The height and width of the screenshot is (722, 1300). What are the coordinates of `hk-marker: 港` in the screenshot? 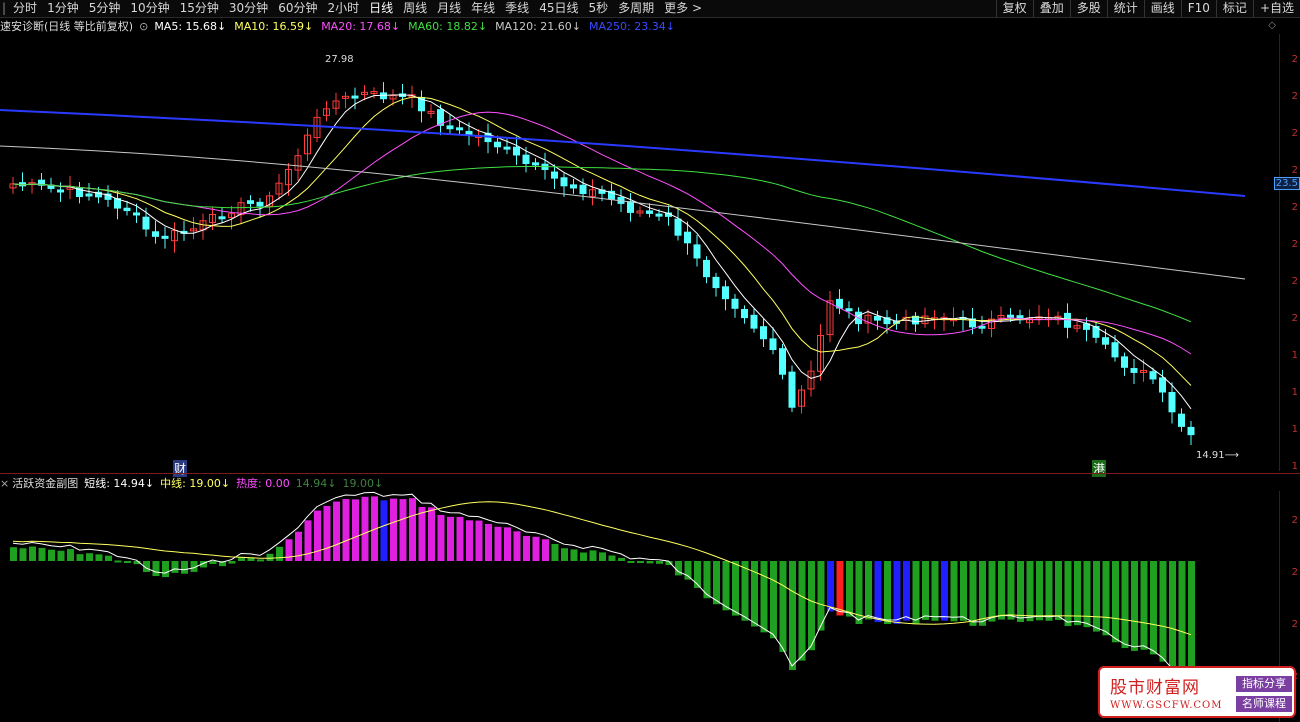 It's located at (1099, 468).